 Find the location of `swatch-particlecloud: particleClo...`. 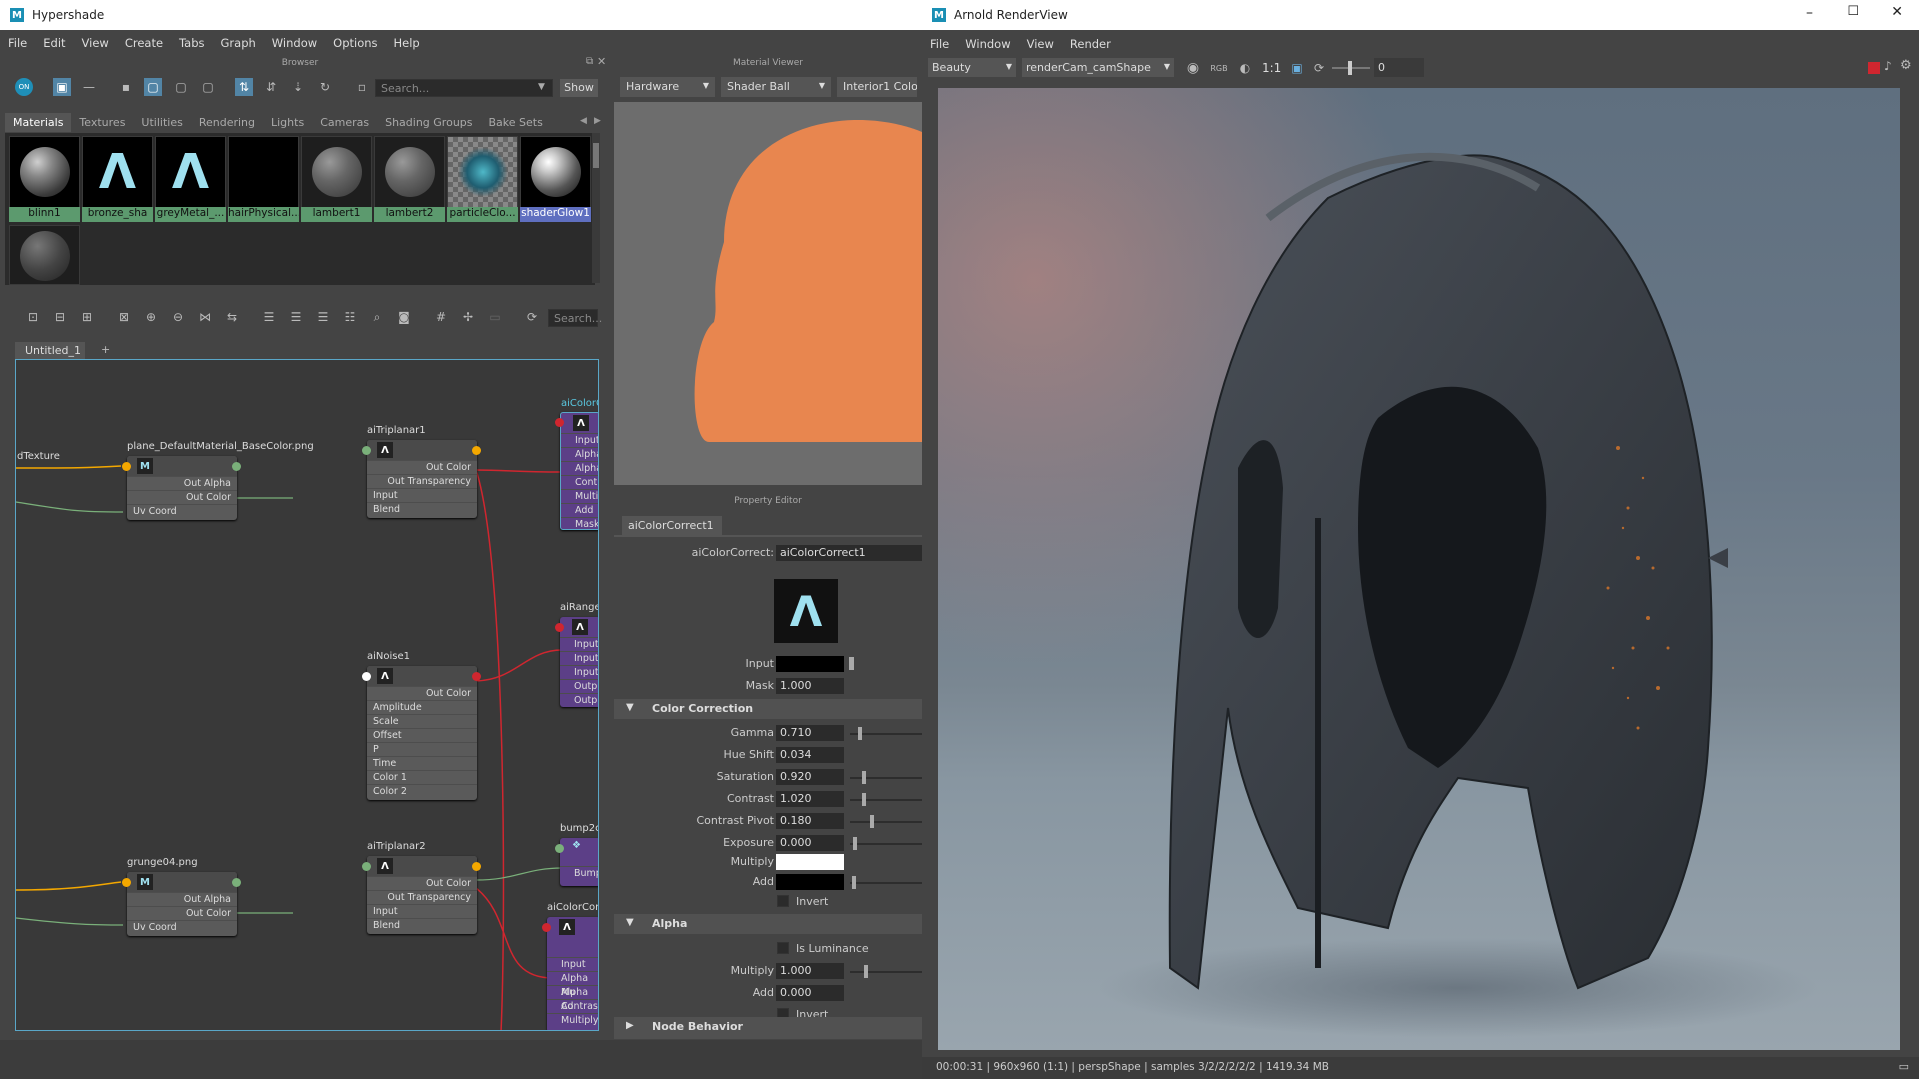

swatch-particlecloud: particleClo... is located at coordinates (482, 179).